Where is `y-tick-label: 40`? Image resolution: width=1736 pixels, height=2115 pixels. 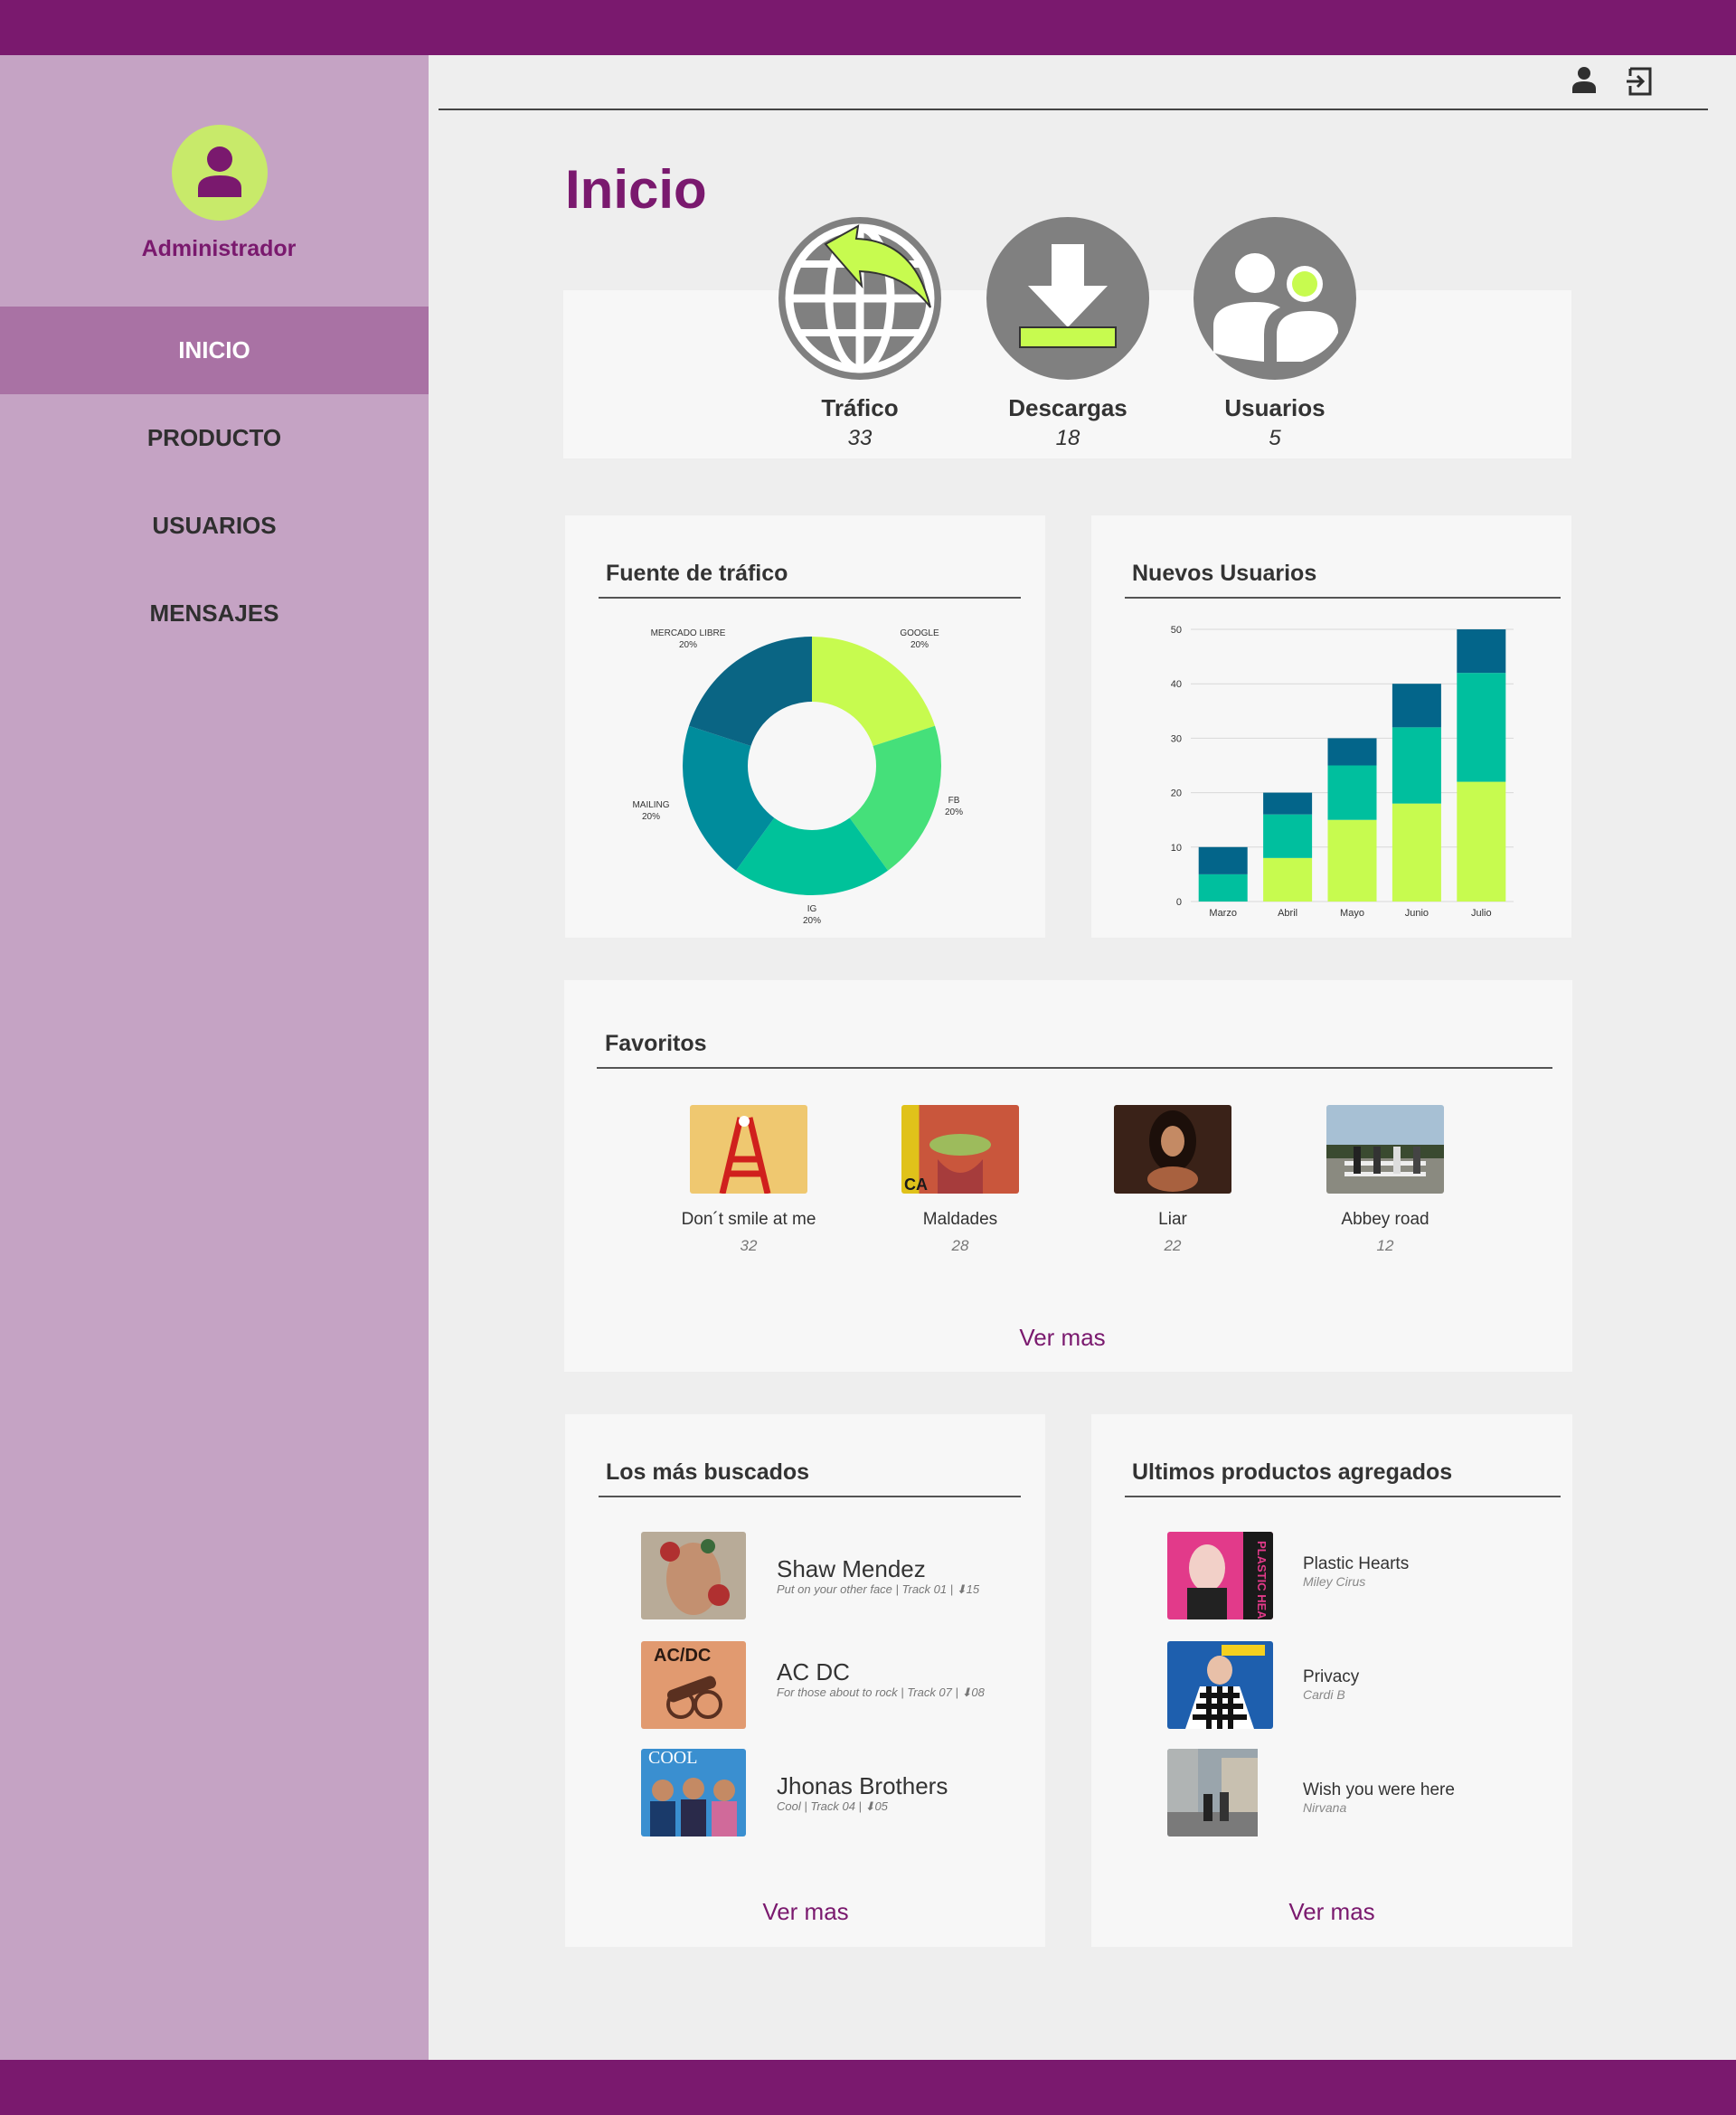
y-tick-label: 40 is located at coordinates (1176, 684).